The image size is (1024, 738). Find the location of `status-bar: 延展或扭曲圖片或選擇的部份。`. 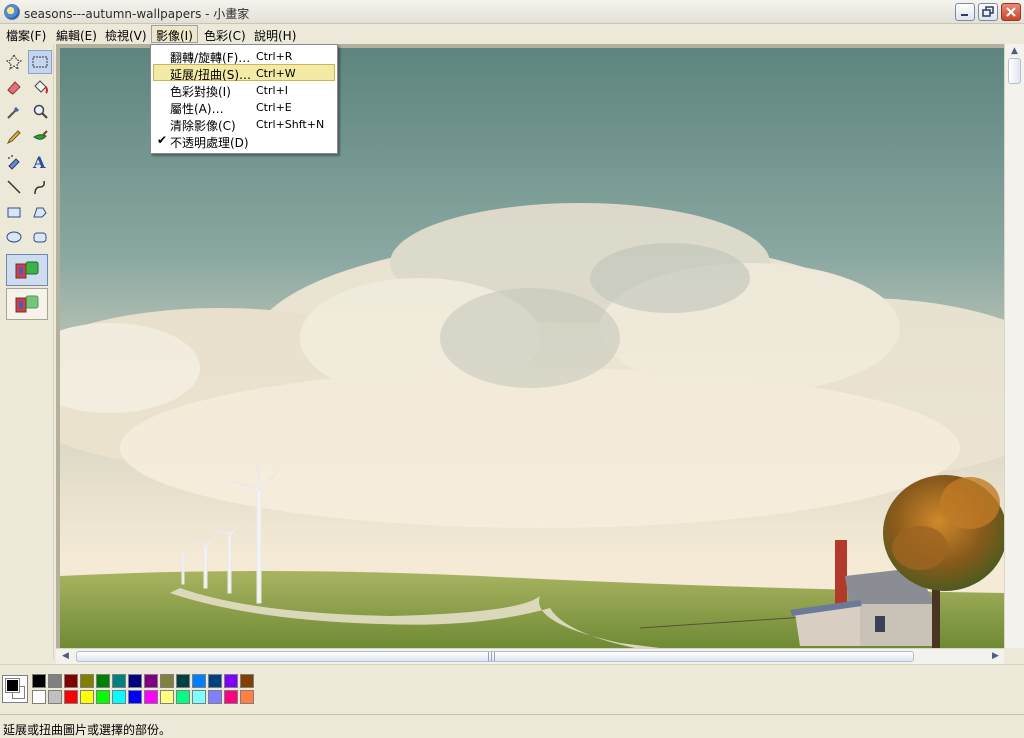

status-bar: 延展或扭曲圖片或選擇的部份。 is located at coordinates (512, 726).